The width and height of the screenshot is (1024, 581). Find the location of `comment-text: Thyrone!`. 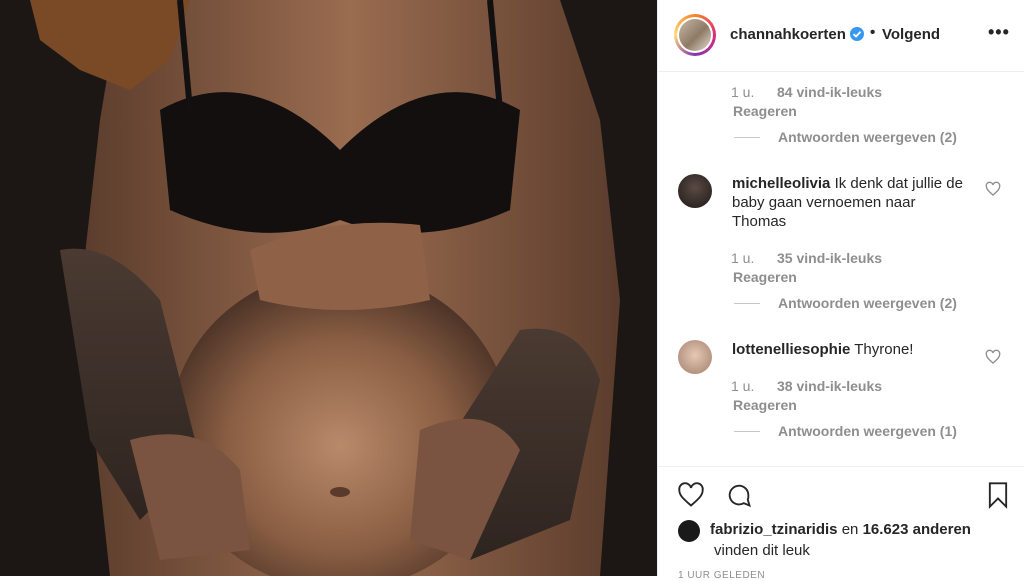

comment-text: Thyrone! is located at coordinates (884, 349).